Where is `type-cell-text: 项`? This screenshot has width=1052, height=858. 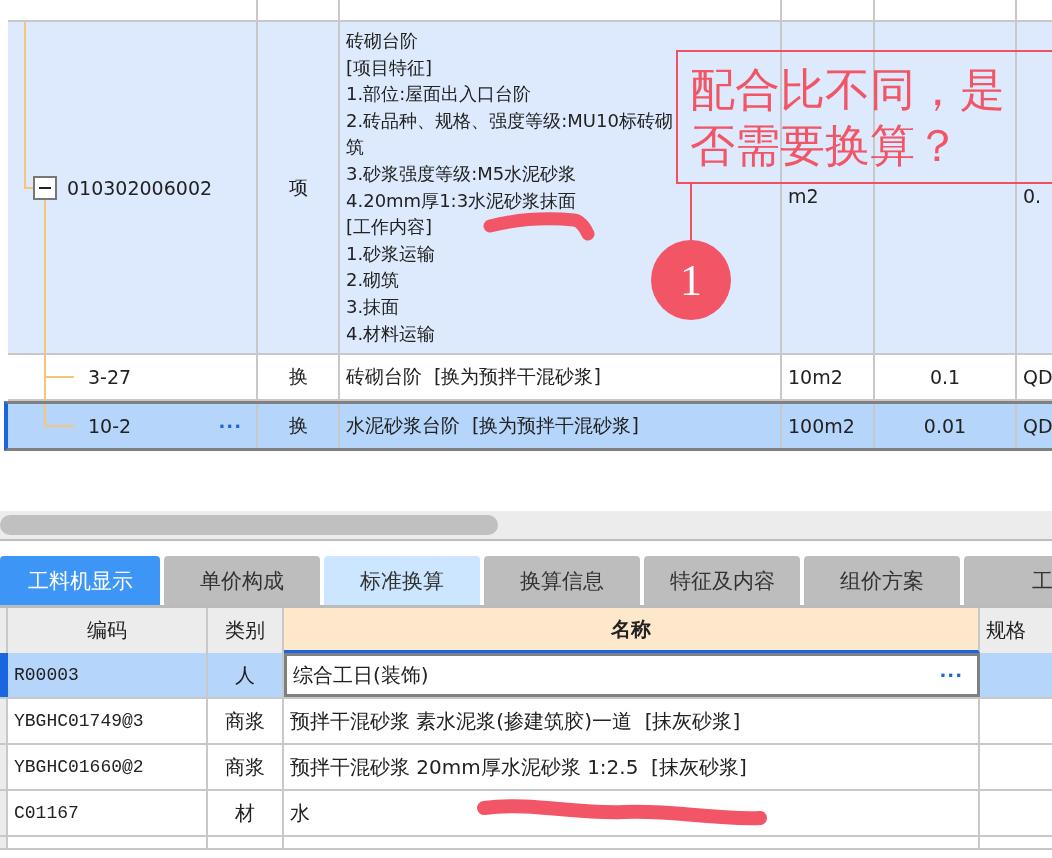
type-cell-text: 项 is located at coordinates (298, 187).